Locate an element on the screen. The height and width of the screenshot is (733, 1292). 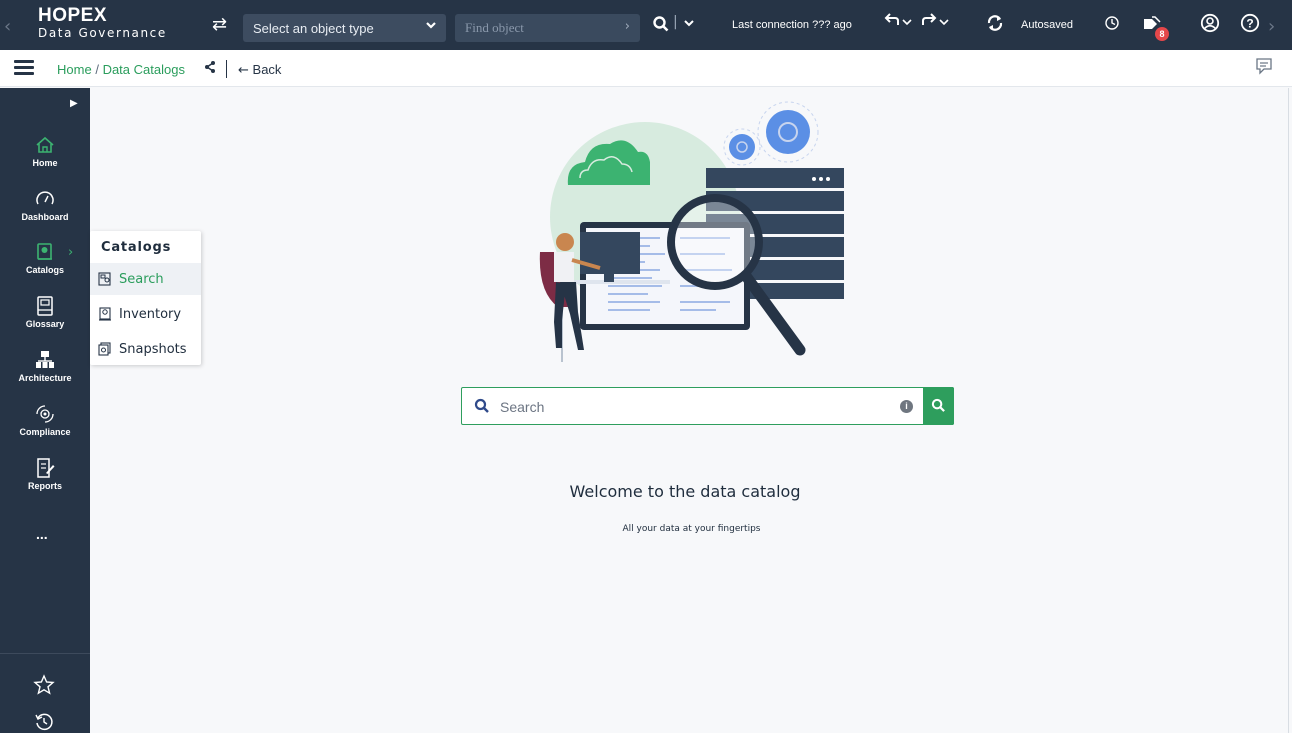
sidebar-item-label: Home is located at coordinates (45, 163).